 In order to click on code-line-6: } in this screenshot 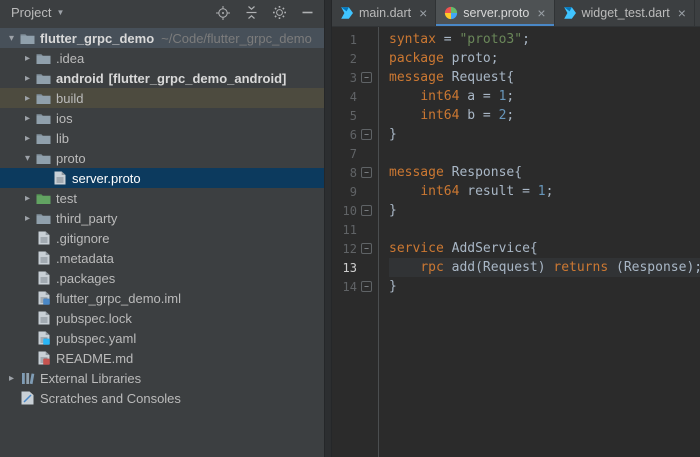, I will do `click(544, 134)`.